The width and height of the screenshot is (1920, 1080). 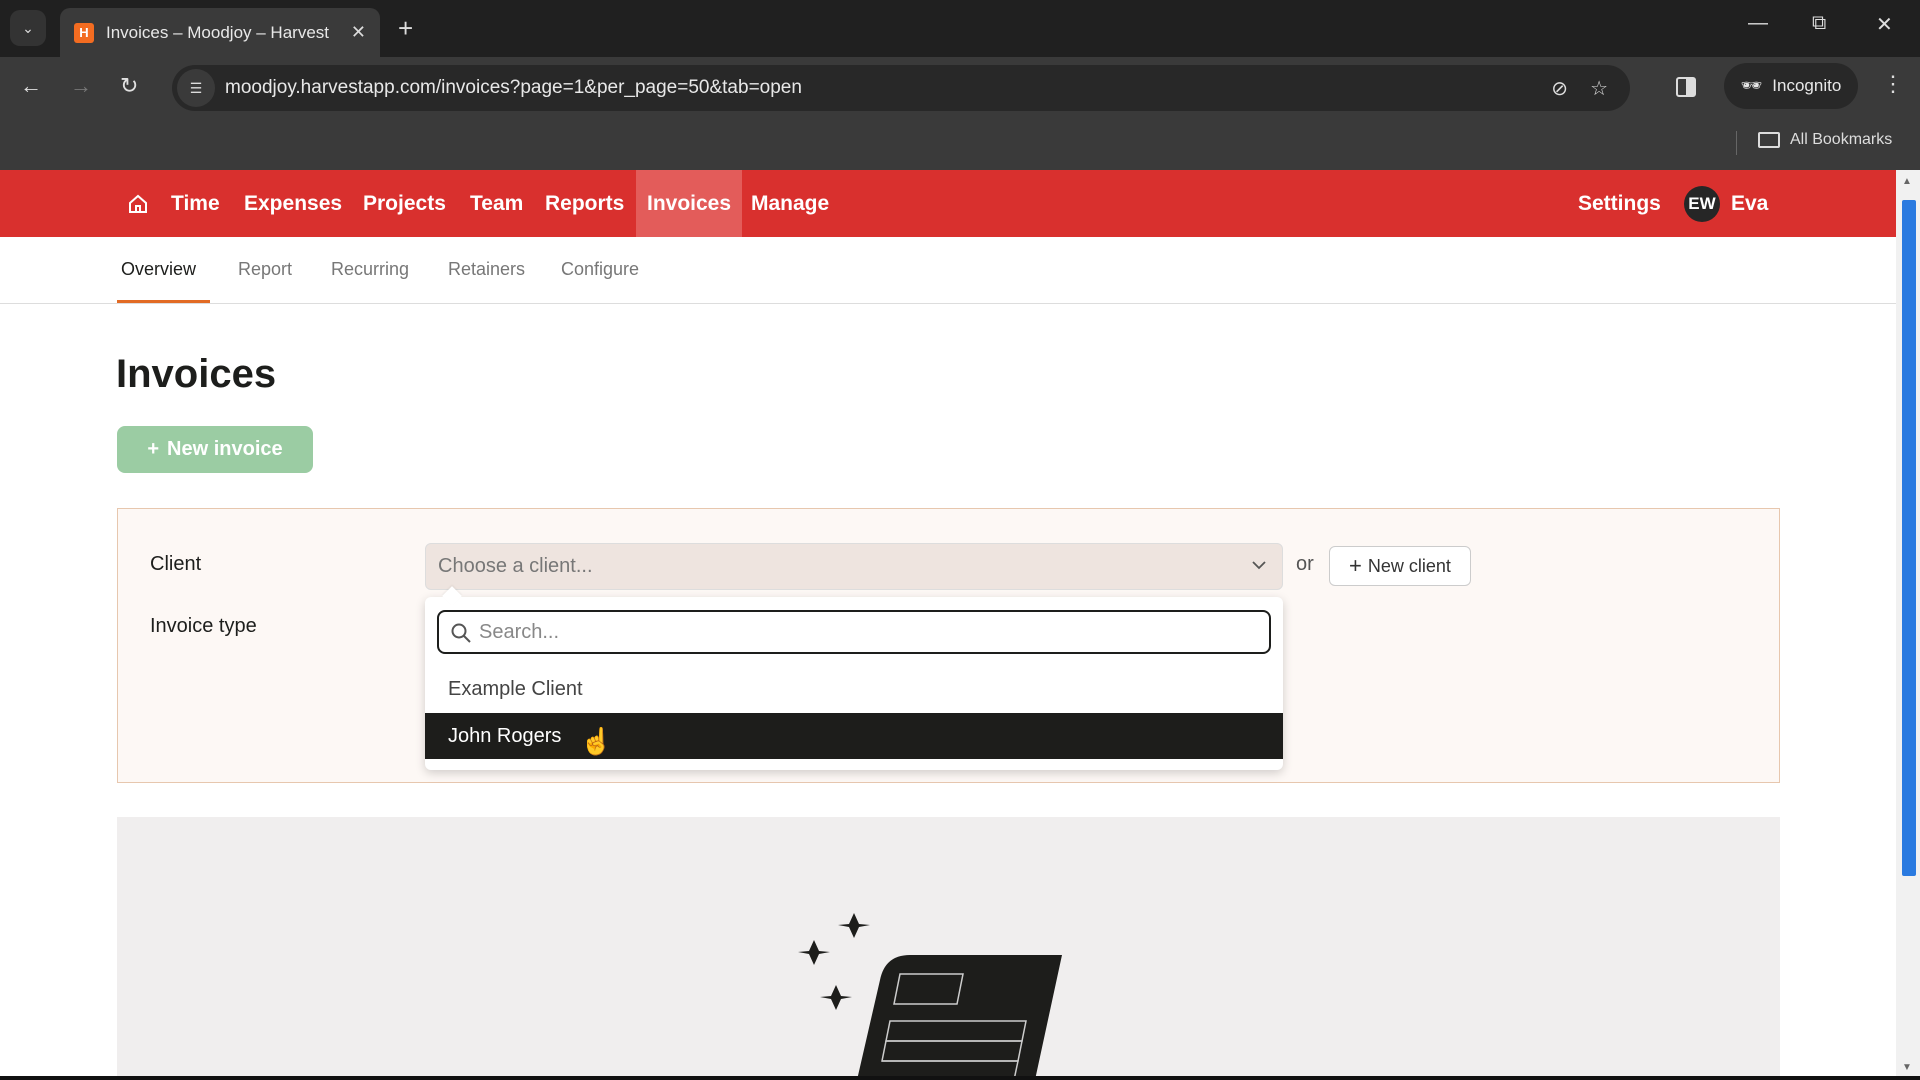 I want to click on nav-time: Time, so click(x=195, y=203).